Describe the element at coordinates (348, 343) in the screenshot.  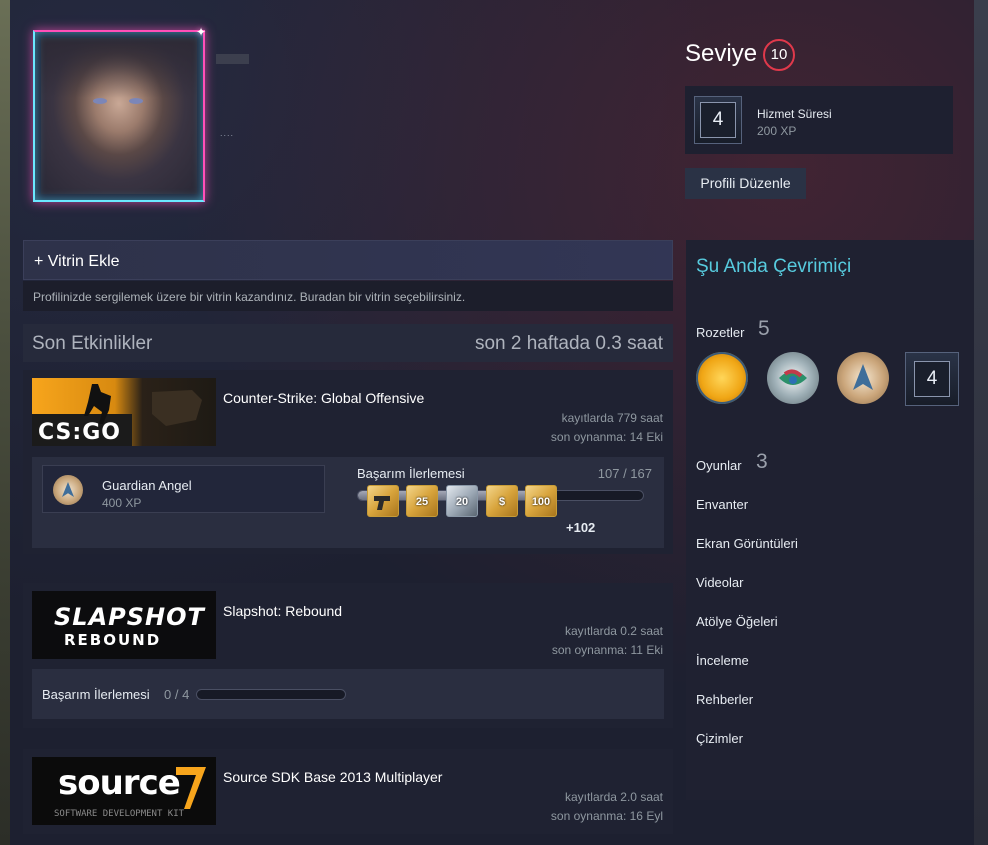
I see `recent-activity-header: Son Etkinlikler son 2 haftada 0.3 saat` at that location.